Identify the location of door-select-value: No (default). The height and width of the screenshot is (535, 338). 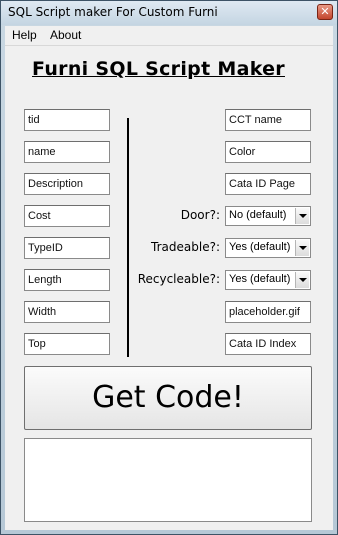
(258, 215).